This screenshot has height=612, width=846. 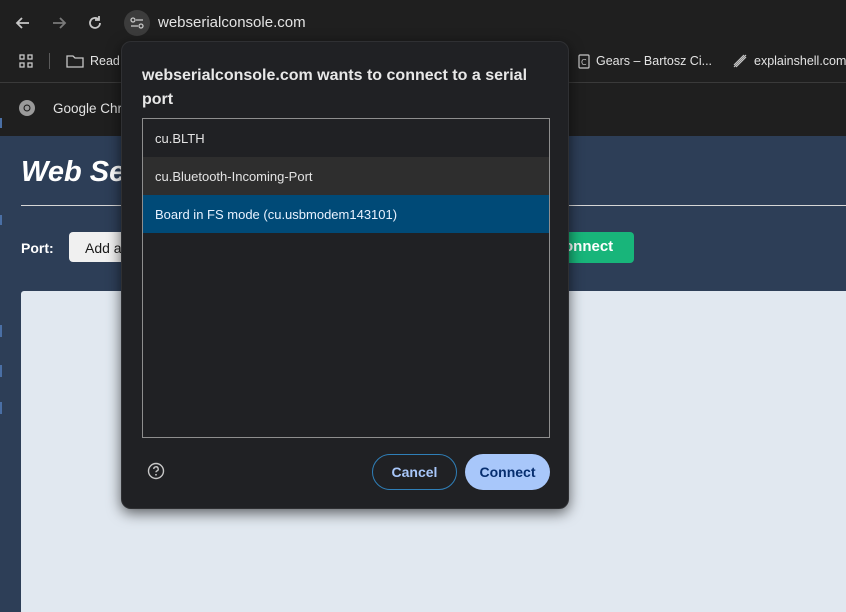 I want to click on port-item: cu.BLTH, so click(x=346, y=138).